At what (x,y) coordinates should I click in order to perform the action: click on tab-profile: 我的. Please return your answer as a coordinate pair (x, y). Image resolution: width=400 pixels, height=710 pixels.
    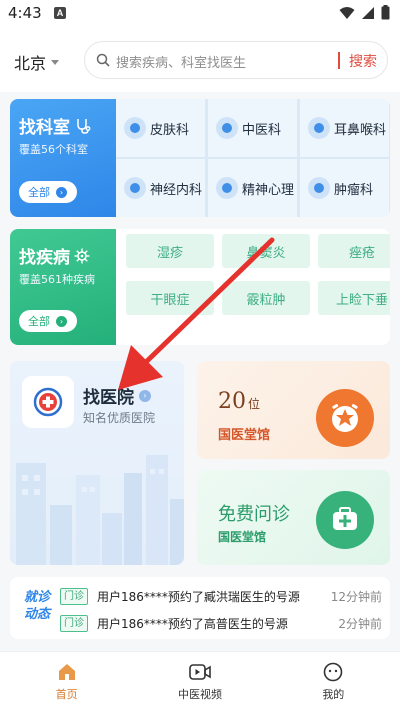
    Looking at the image, I should click on (333, 681).